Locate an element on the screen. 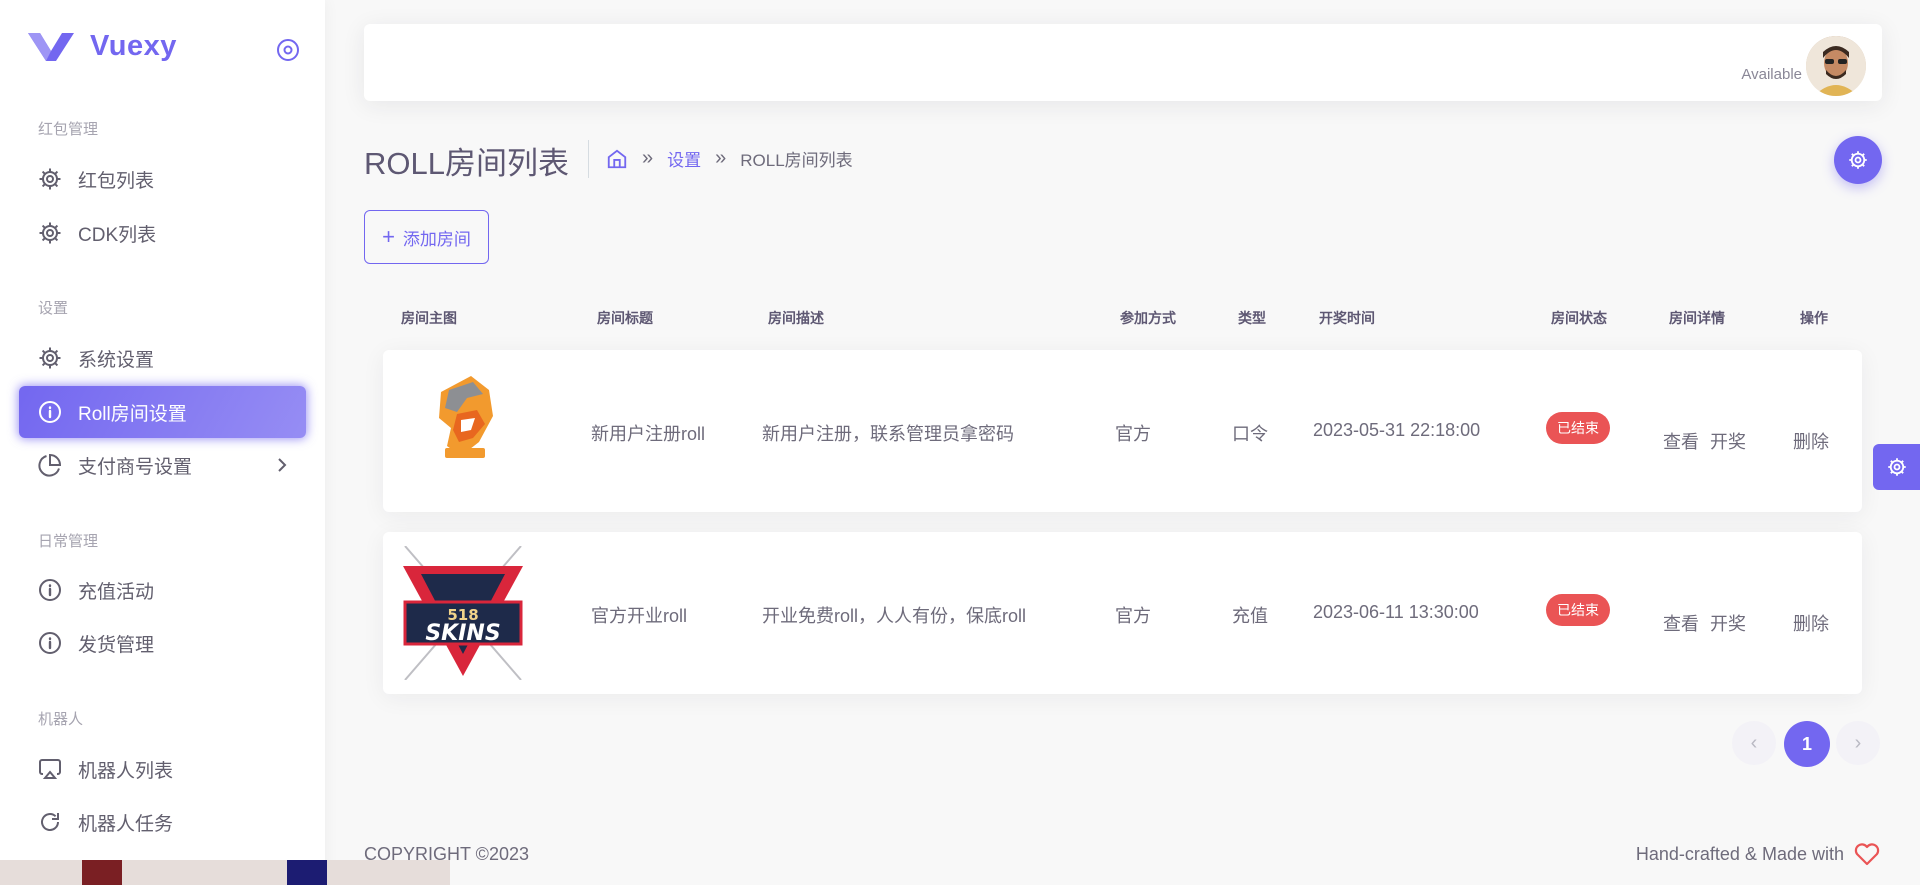  top-navbar: Available is located at coordinates (1123, 62).